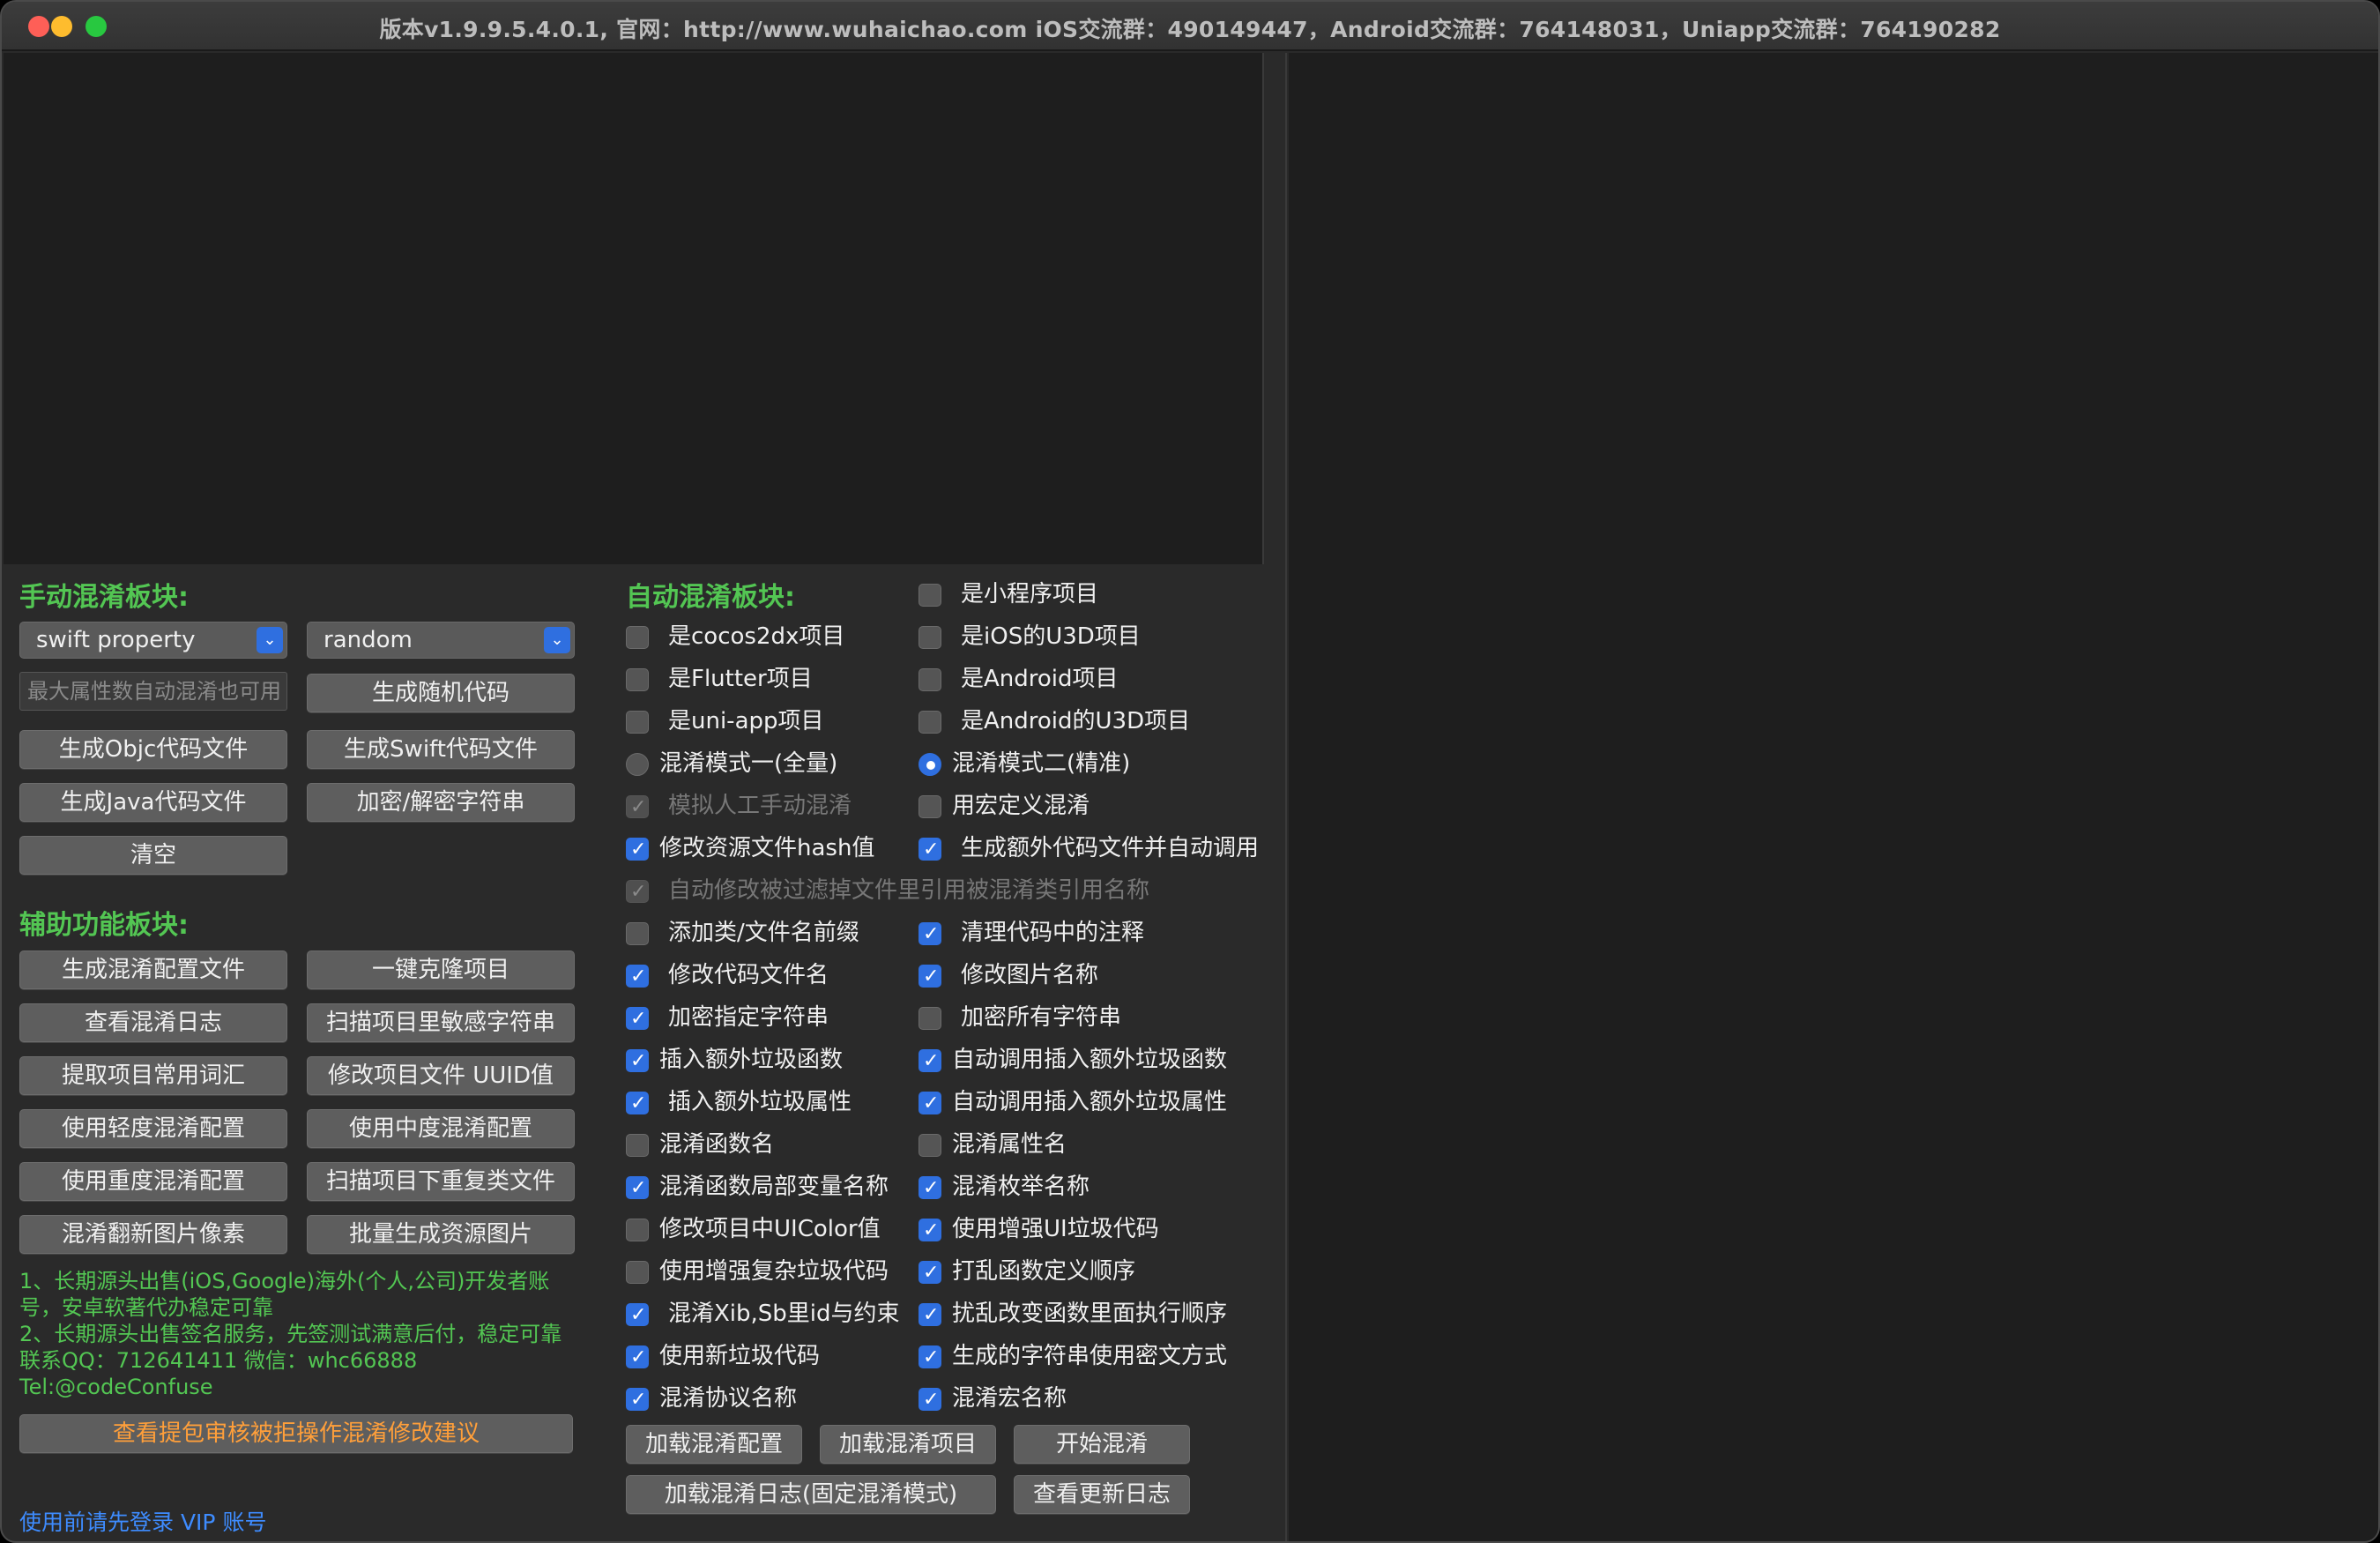  What do you see at coordinates (1090, 1314) in the screenshot?
I see `option-label: 扰乱改变函数里面执行顺序` at bounding box center [1090, 1314].